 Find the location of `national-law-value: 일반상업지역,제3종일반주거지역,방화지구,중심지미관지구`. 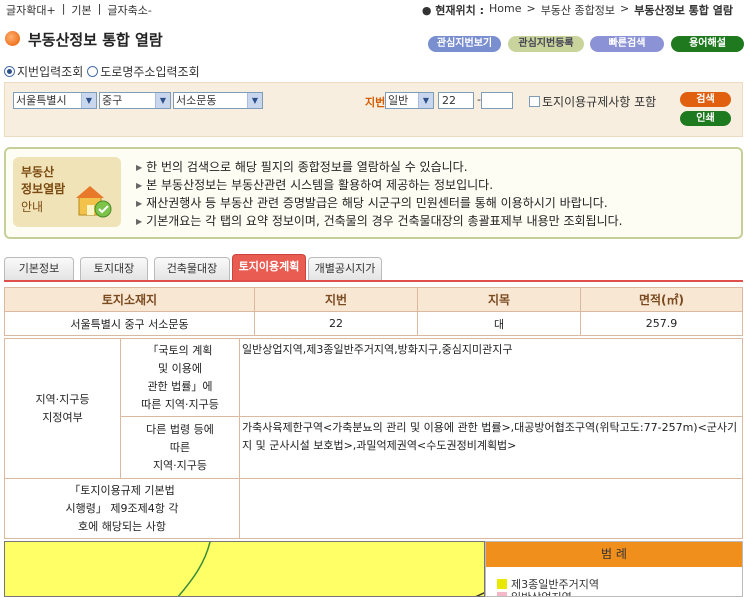

national-law-value: 일반상업지역,제3종일반주거지역,방화지구,중심지미관지구 is located at coordinates (491, 377).